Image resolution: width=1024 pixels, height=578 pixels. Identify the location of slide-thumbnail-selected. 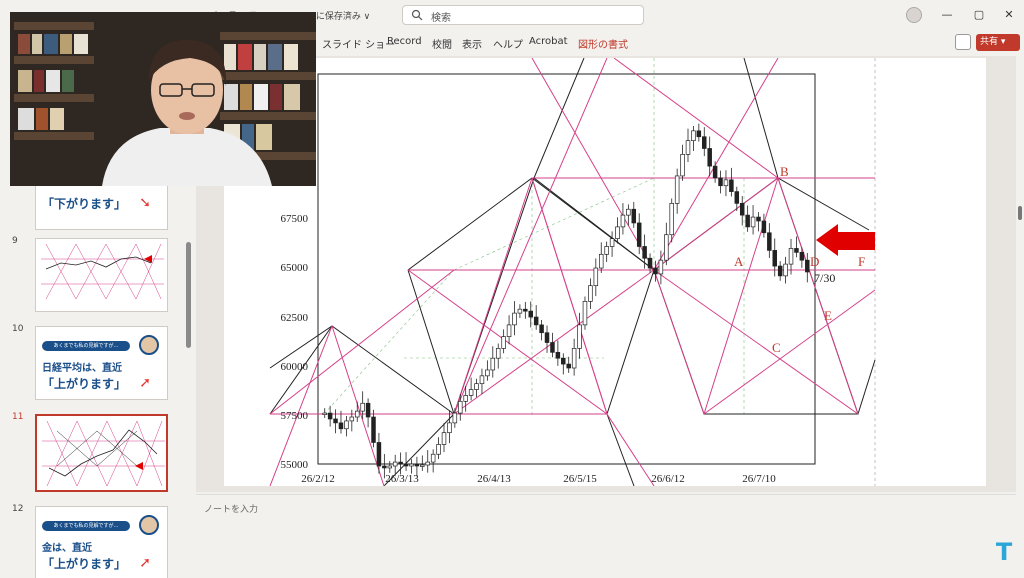
(101, 453).